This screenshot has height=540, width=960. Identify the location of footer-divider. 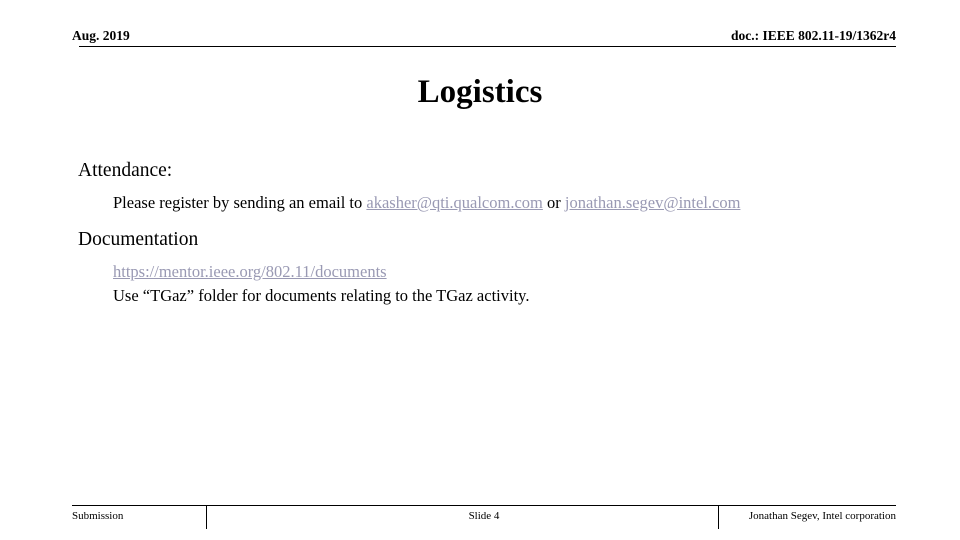
(484, 505).